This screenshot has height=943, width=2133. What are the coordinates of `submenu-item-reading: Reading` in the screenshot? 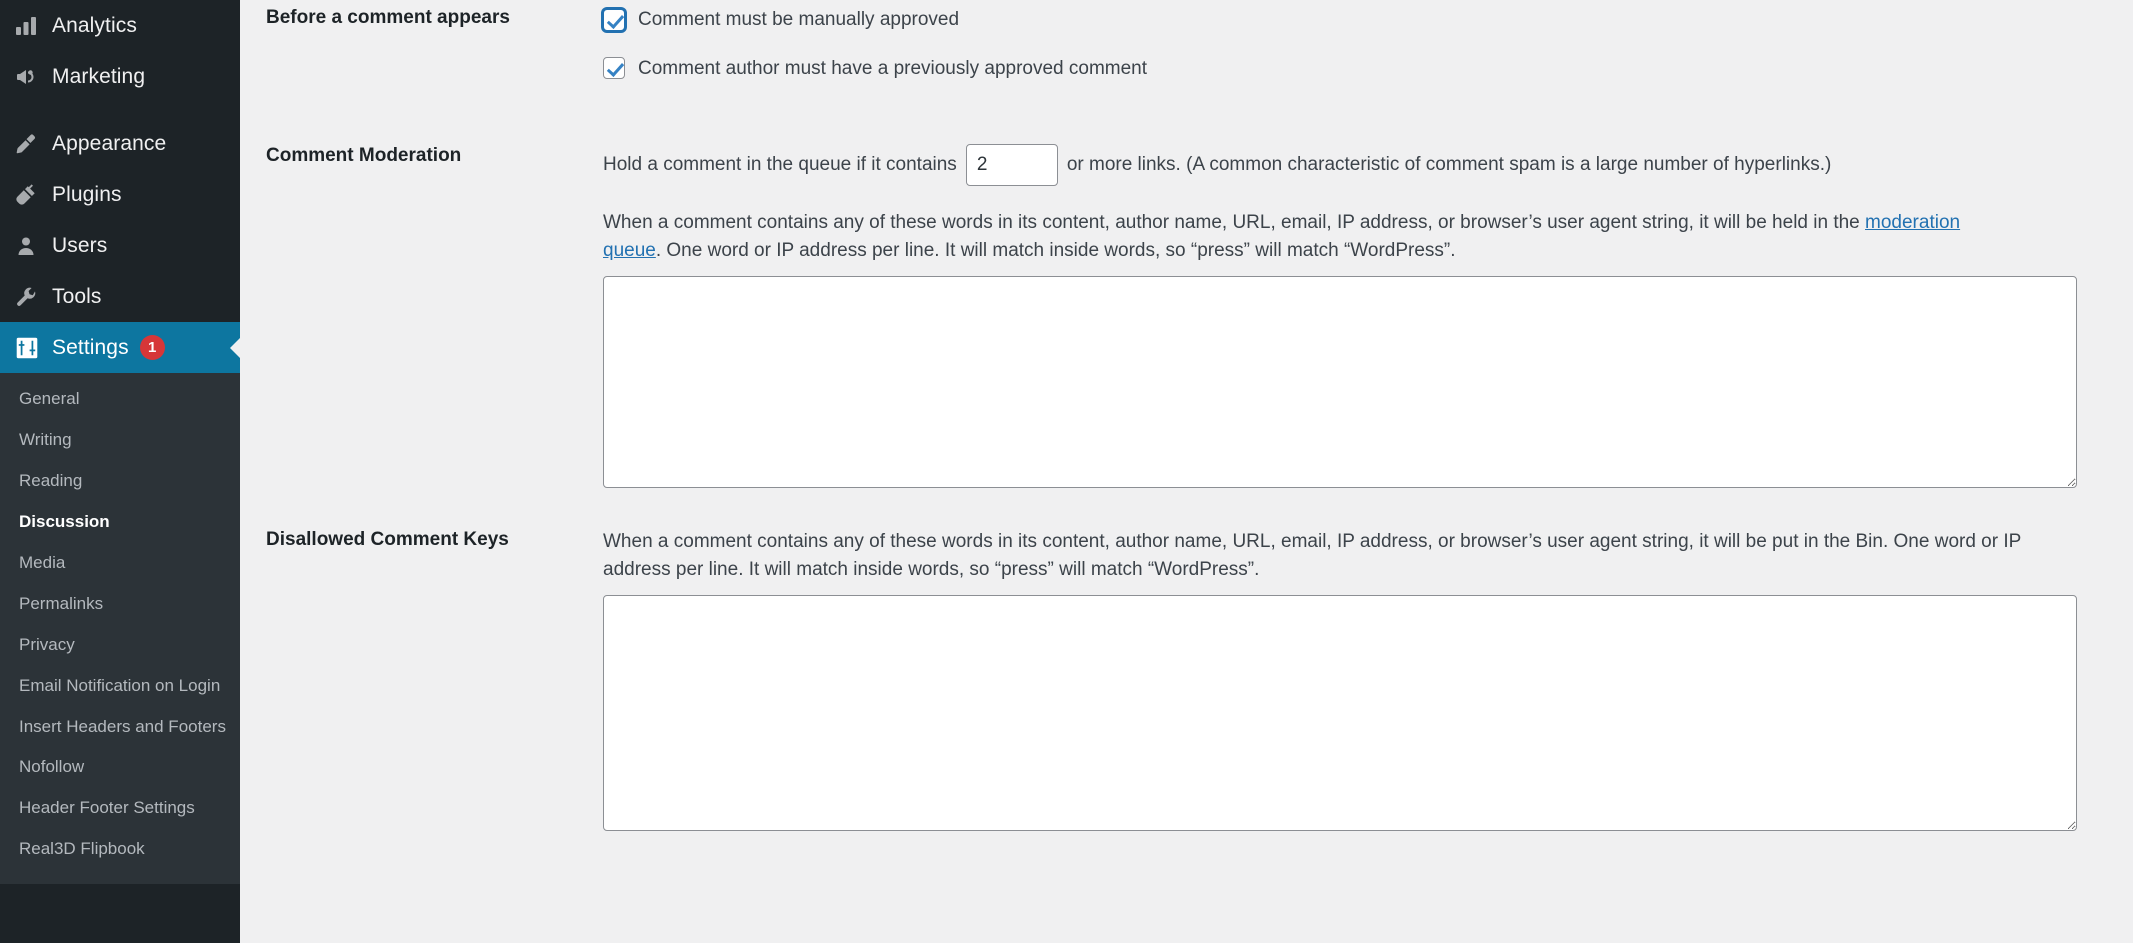 It's located at (120, 481).